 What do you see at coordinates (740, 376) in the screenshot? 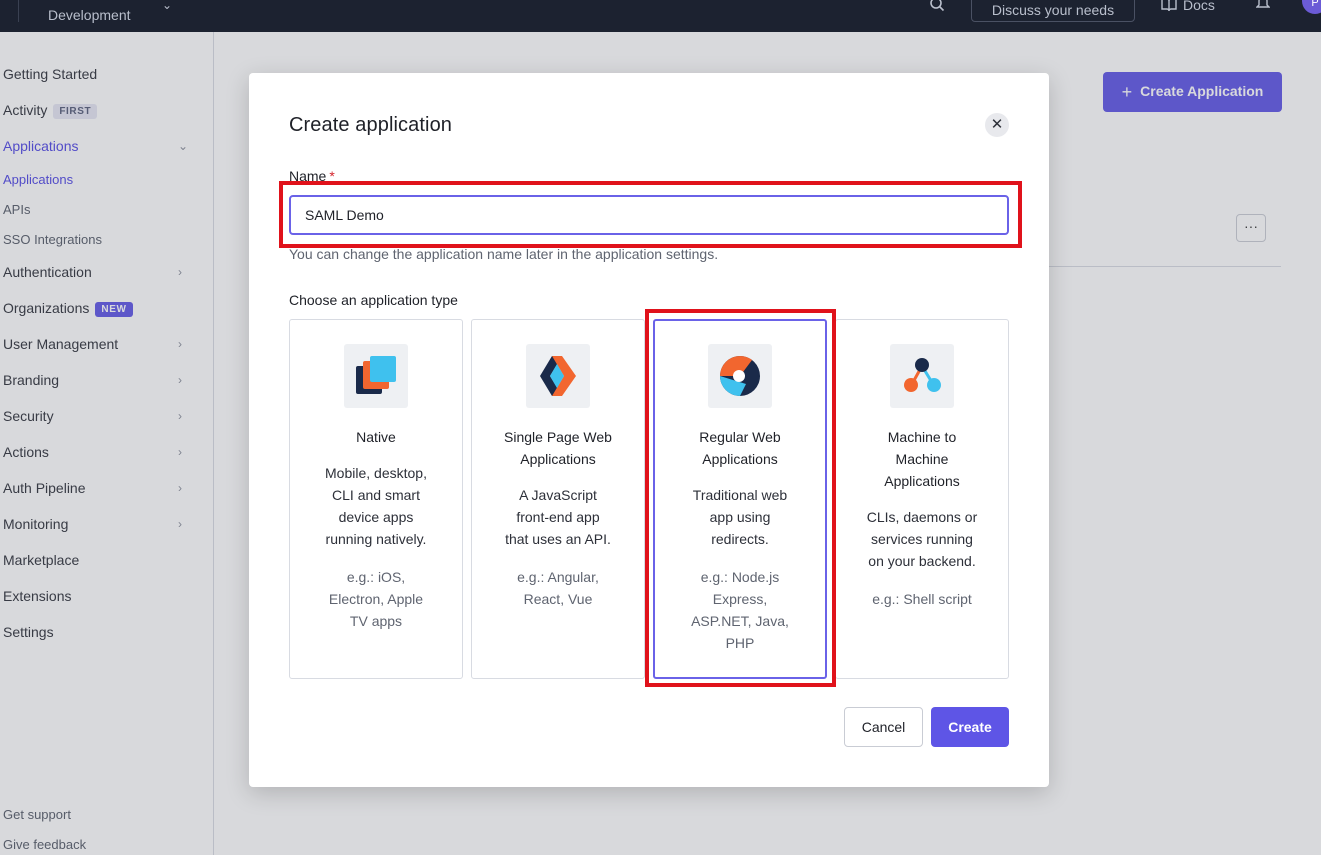
I see `regular-web-app-icon` at bounding box center [740, 376].